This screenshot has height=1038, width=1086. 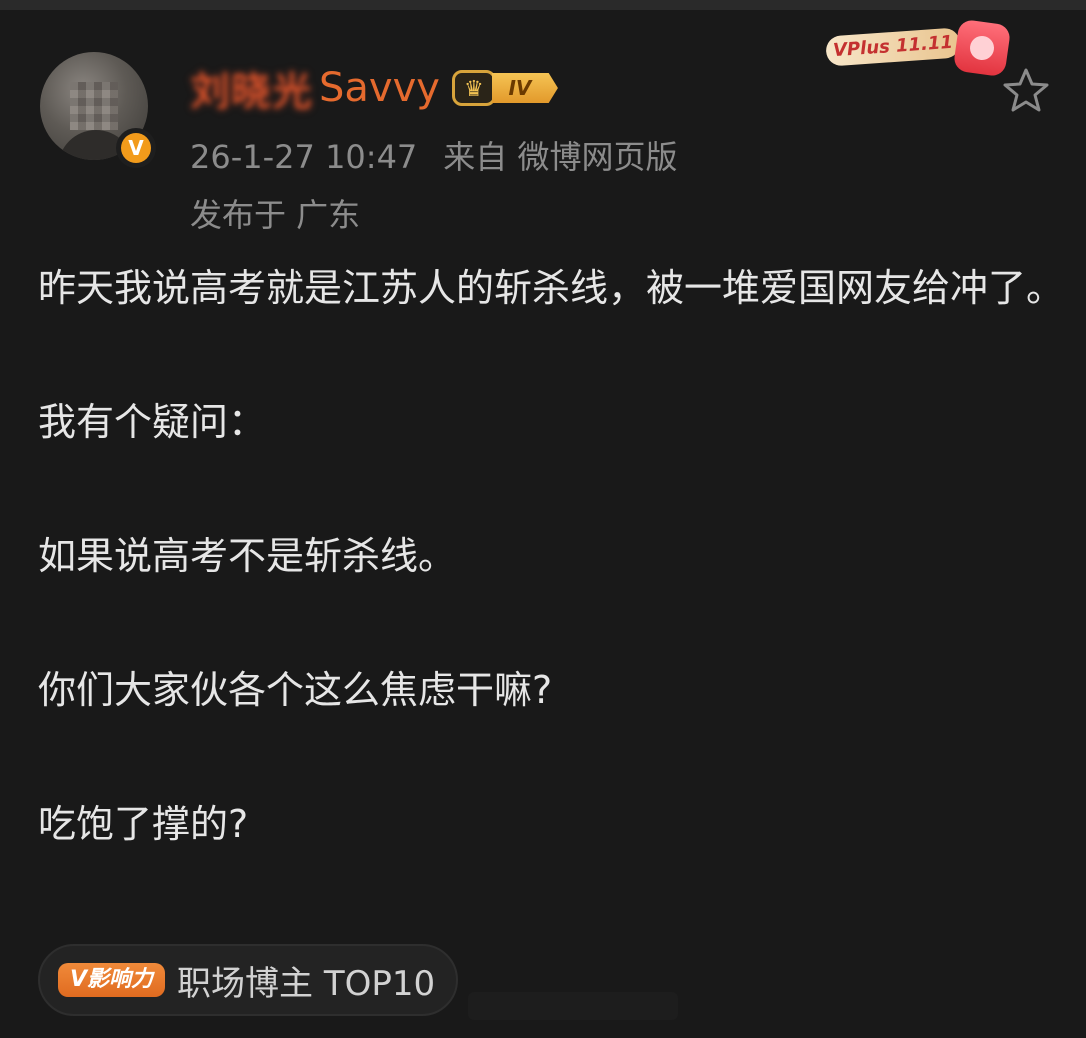 I want to click on author-name-blurred: 刘晓光, so click(x=251, y=92).